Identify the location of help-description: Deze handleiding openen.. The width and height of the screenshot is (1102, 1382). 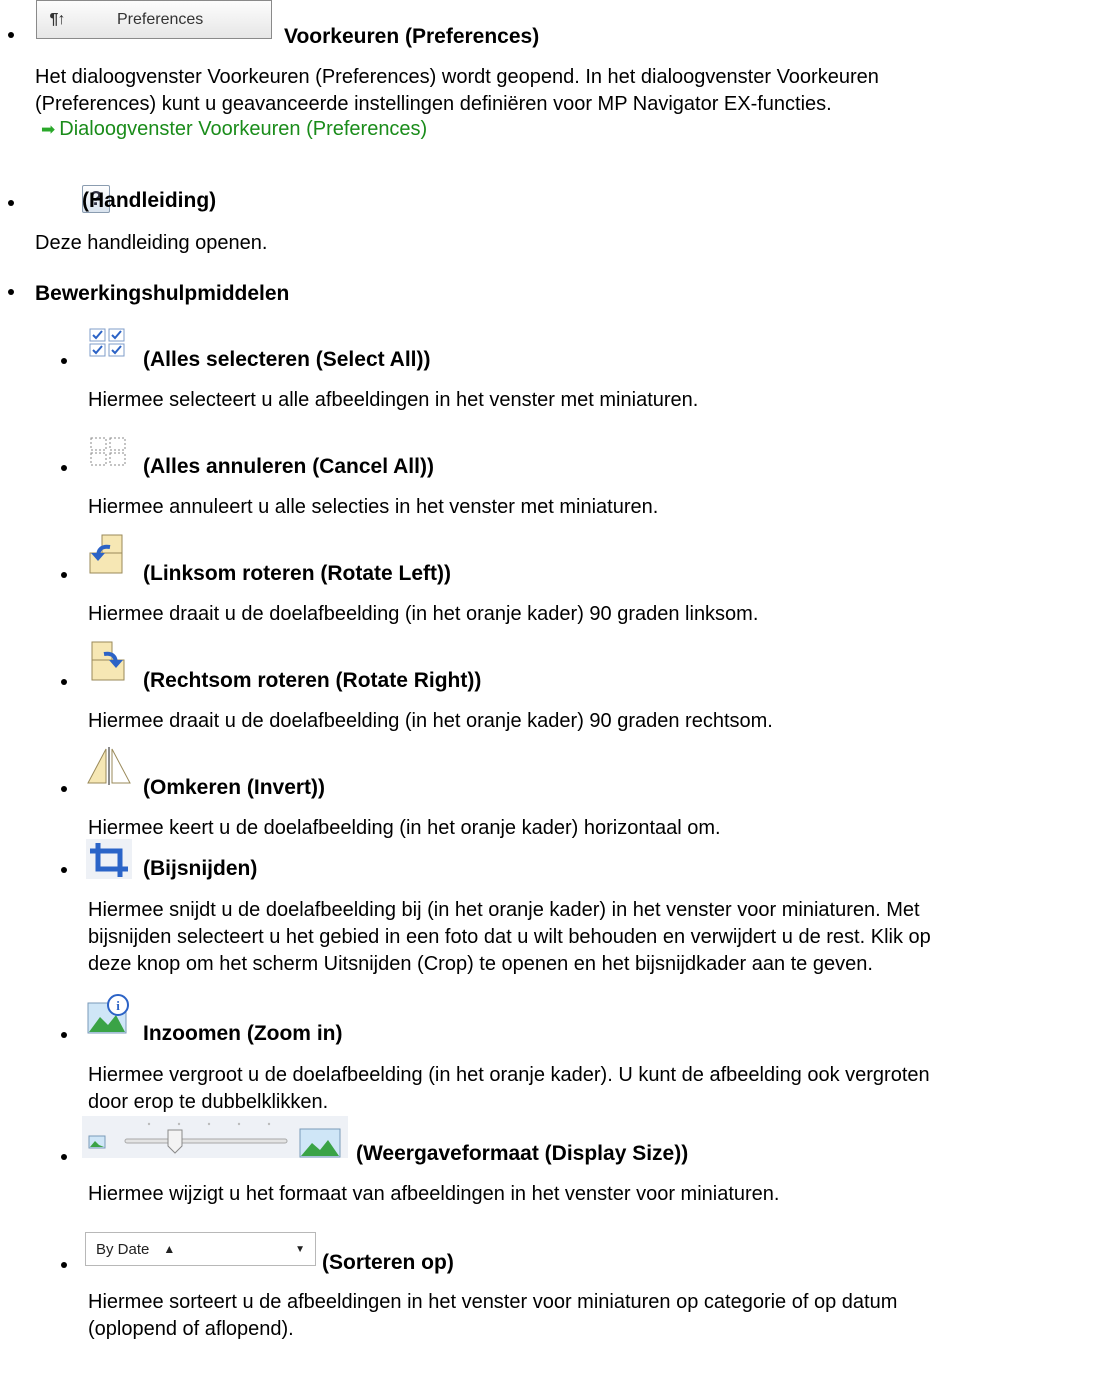
(151, 243).